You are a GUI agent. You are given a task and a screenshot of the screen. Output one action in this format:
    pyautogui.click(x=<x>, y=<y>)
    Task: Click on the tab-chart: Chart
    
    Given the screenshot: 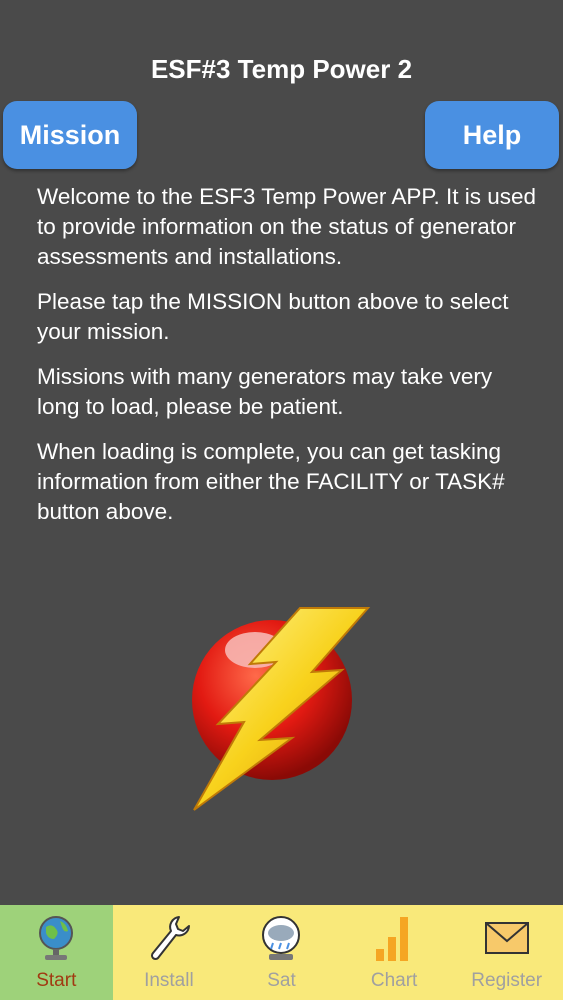 What is the action you would take?
    pyautogui.click(x=394, y=952)
    